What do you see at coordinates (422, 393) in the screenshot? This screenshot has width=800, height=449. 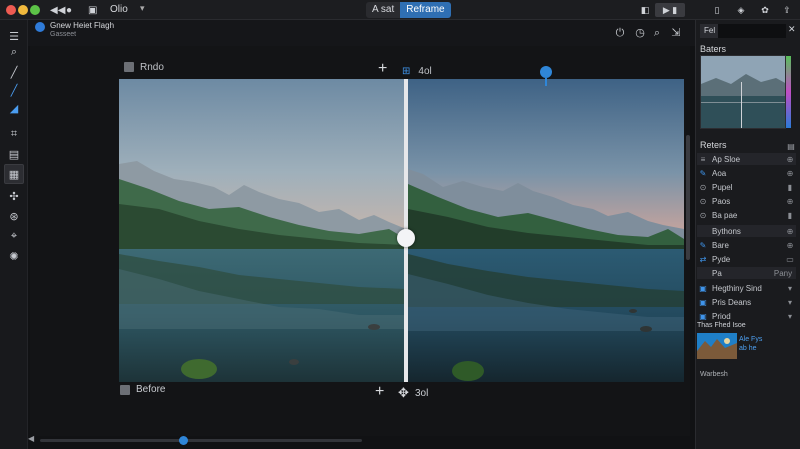 I see `after-label-bottom: 3ol` at bounding box center [422, 393].